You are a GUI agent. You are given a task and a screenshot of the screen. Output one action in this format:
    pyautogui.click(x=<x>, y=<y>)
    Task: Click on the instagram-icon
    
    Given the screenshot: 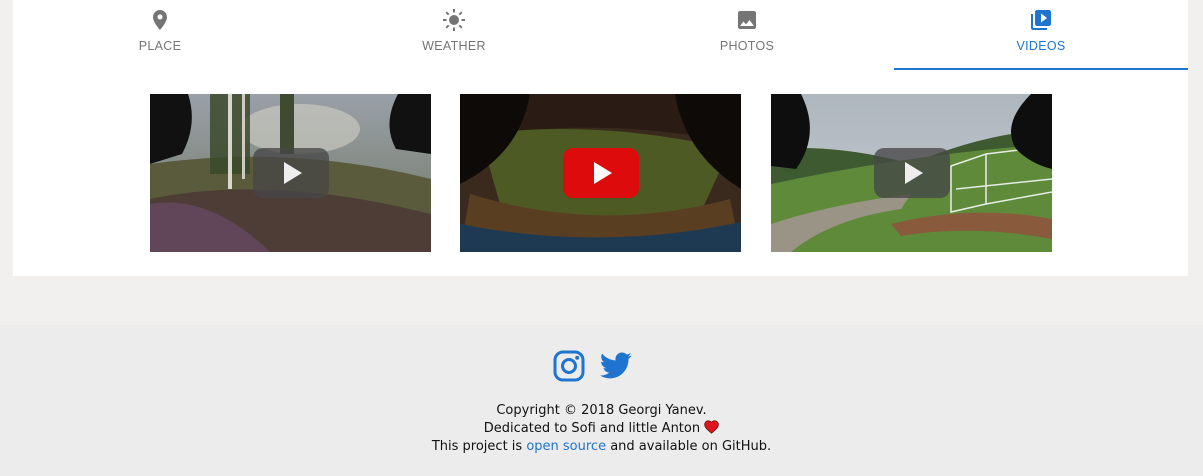 What is the action you would take?
    pyautogui.click(x=569, y=366)
    